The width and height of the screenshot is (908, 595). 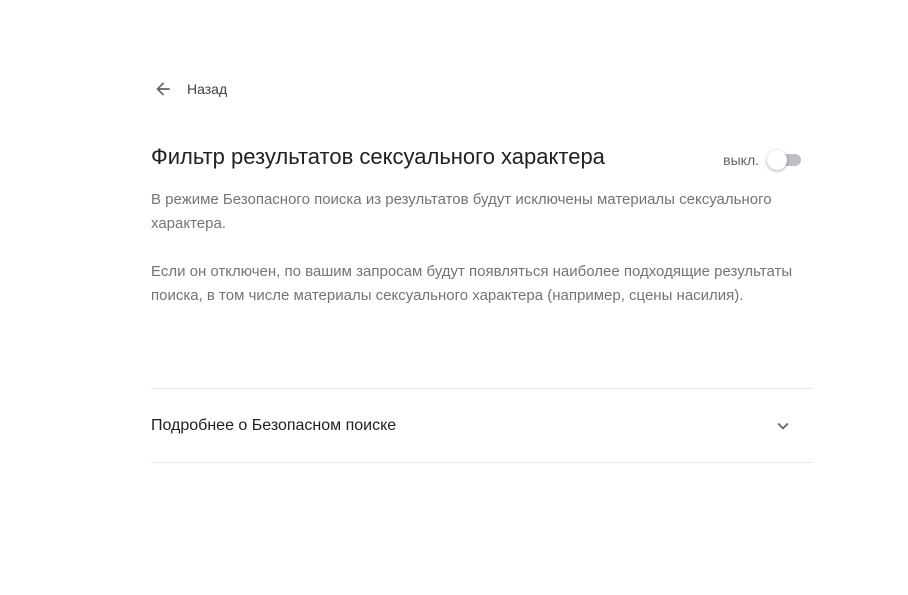 I want to click on chevron-down-icon, so click(x=783, y=426).